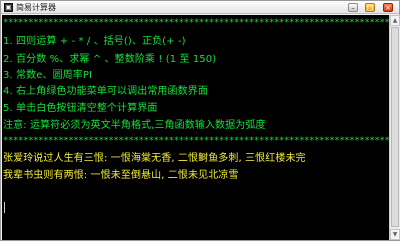  What do you see at coordinates (121, 175) in the screenshot?
I see `poem-line-2: 我辈书虫则有两恨: 一恨未至倒悬山, 二恨未见北凉雪` at bounding box center [121, 175].